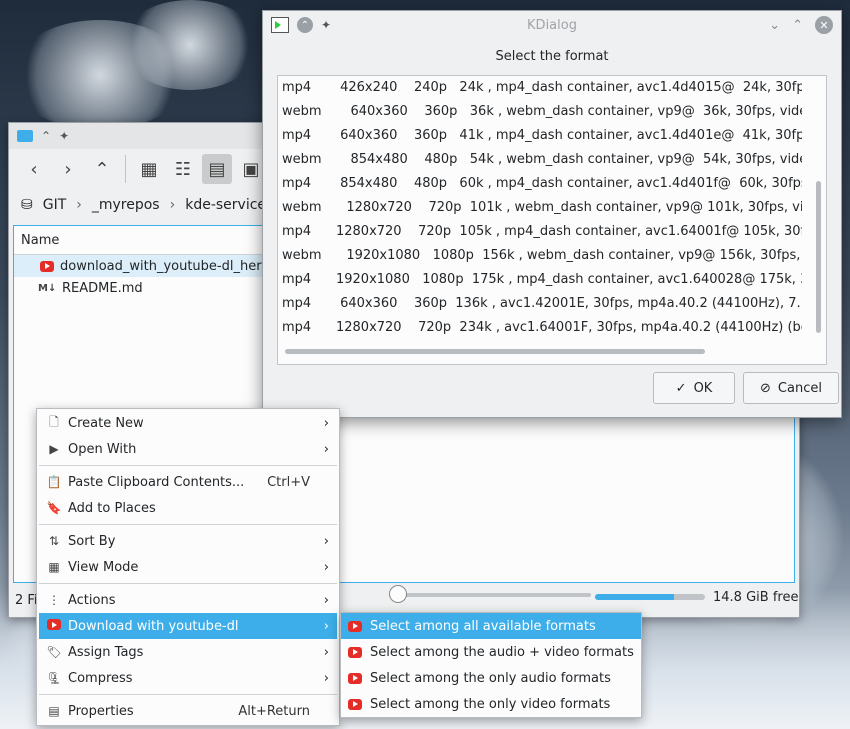 Image resolution: width=850 pixels, height=729 pixels. Describe the element at coordinates (27, 205) in the screenshot. I see `drive-icon: ⛁` at that location.